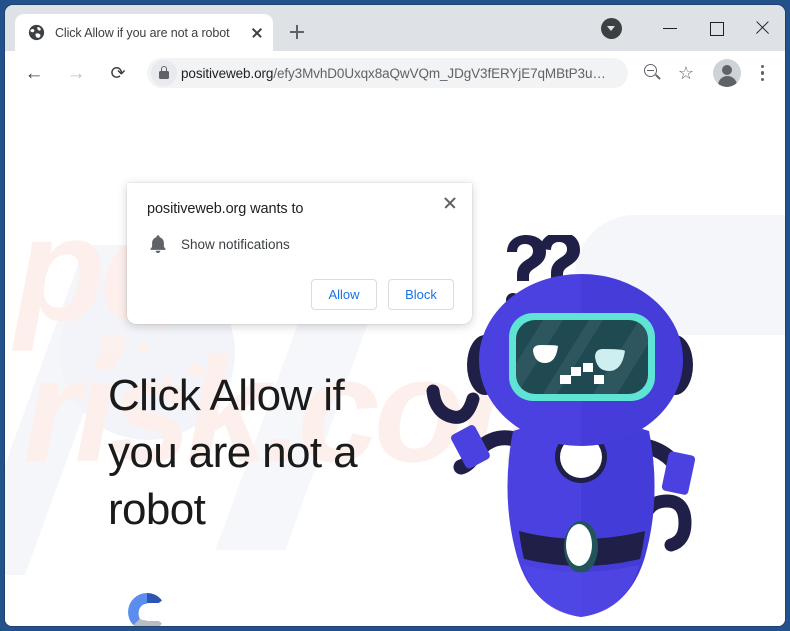  Describe the element at coordinates (257, 33) in the screenshot. I see `close-tab-icon` at that location.